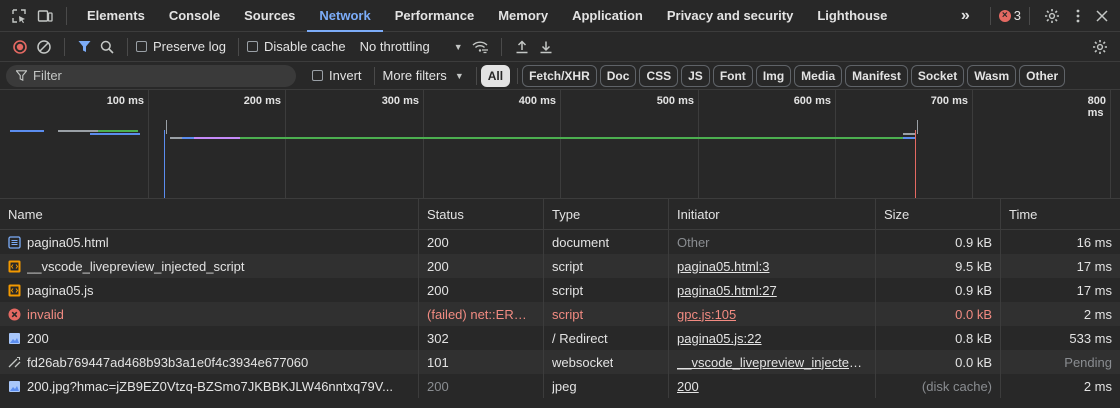 The width and height of the screenshot is (1120, 408). I want to click on cell-name: fd26ab769447ad468b93b3a1e0f4c3934e677060, so click(209, 362).